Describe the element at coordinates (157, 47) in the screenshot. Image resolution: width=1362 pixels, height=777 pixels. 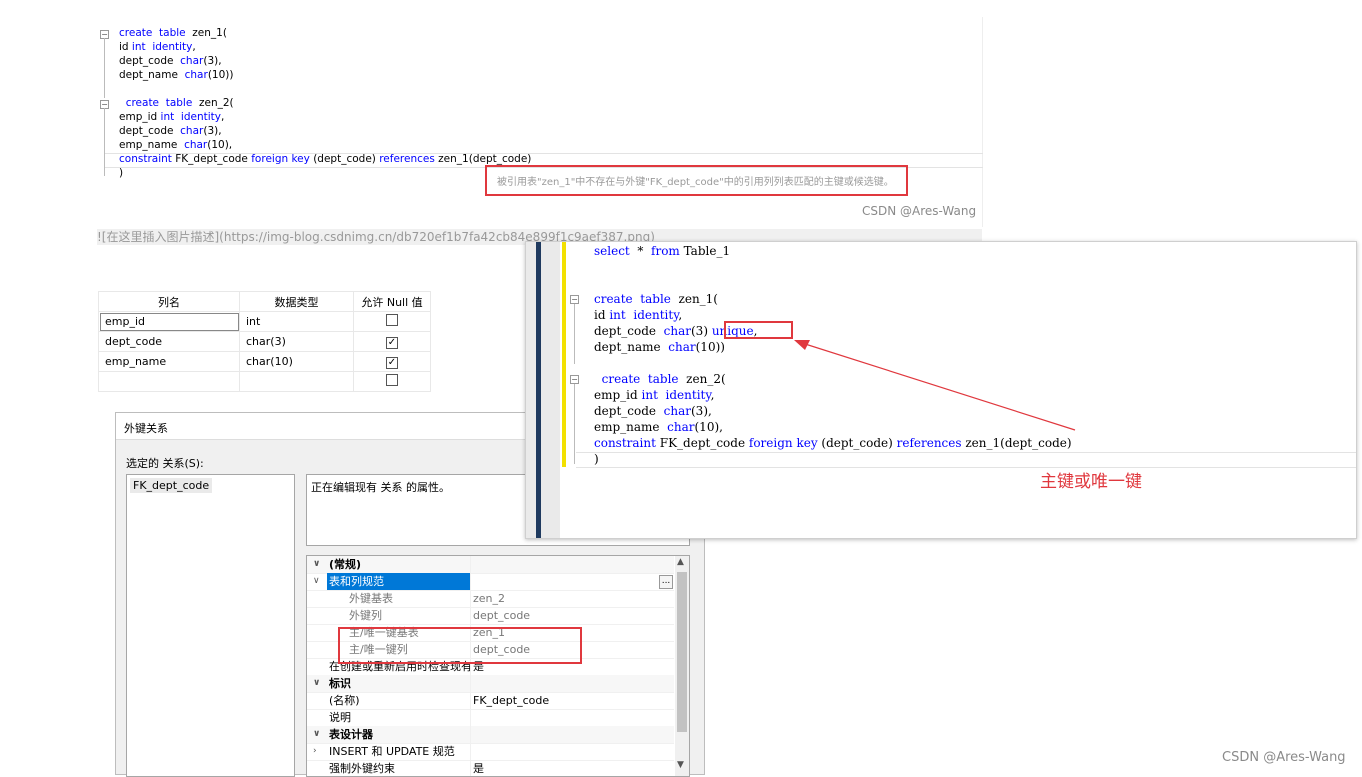
I see `code-line: id int identity,` at that location.